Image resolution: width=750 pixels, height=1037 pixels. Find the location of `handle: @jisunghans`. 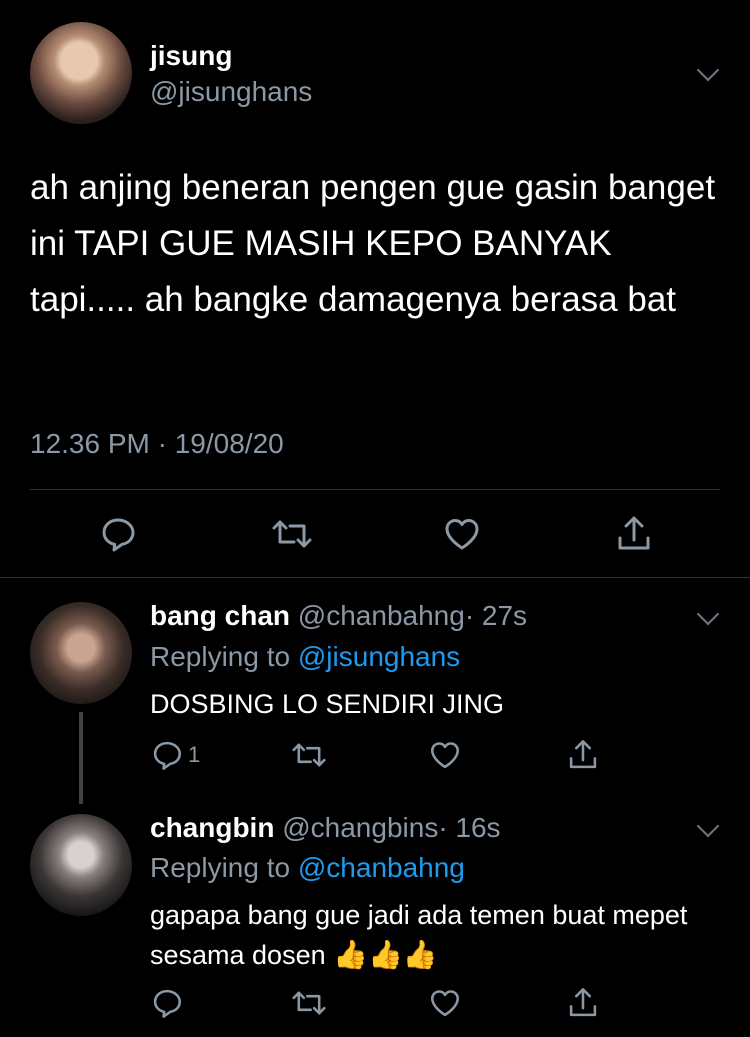

handle: @jisunghans is located at coordinates (231, 92).